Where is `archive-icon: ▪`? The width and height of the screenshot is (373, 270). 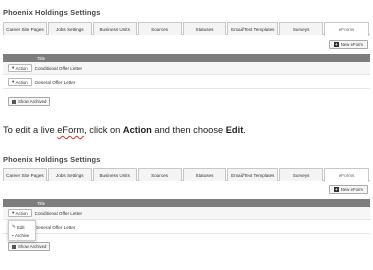 archive-icon: ▪ is located at coordinates (13, 235).